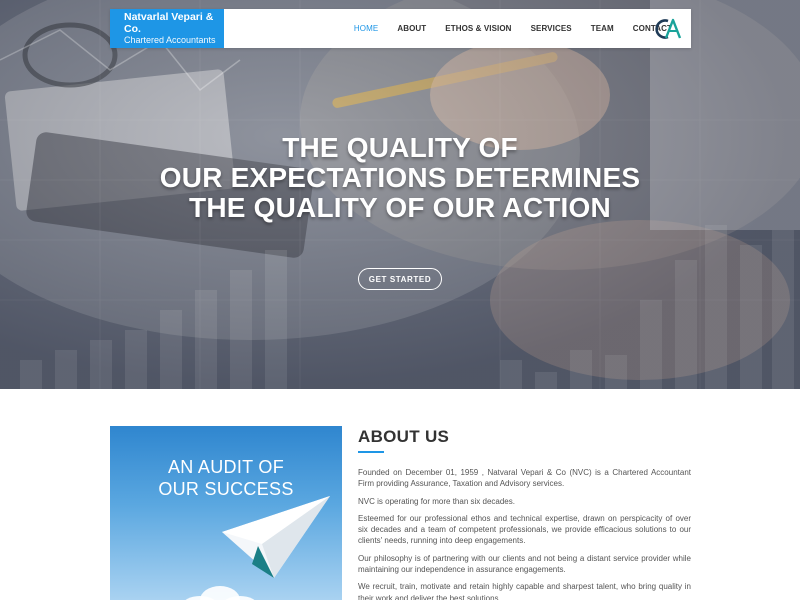  Describe the element at coordinates (478, 28) in the screenshot. I see `nav-item-ethos-vision: ETHOS & VISION` at that location.